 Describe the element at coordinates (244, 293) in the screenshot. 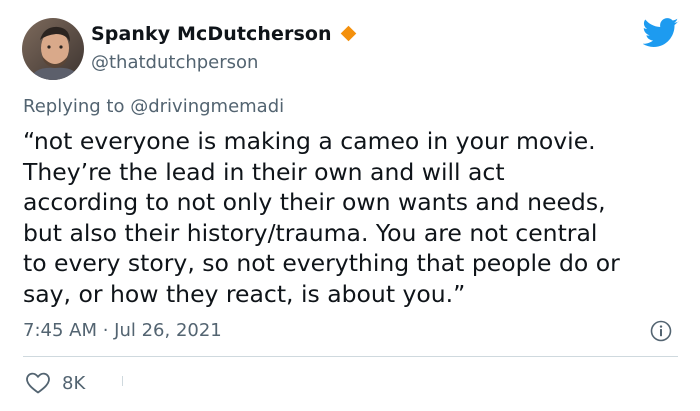

I see `tweet-line: say, or how they react, is about you.”` at that location.